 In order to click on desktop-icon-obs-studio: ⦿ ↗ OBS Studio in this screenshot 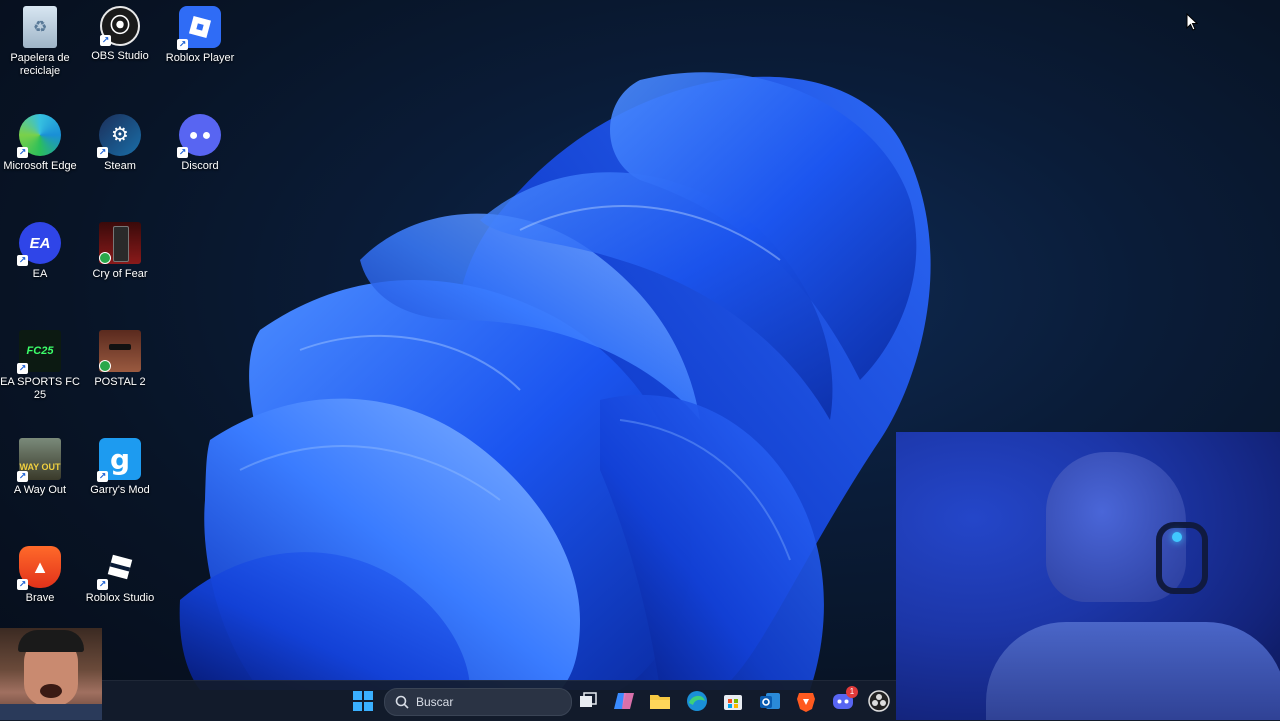, I will do `click(120, 50)`.